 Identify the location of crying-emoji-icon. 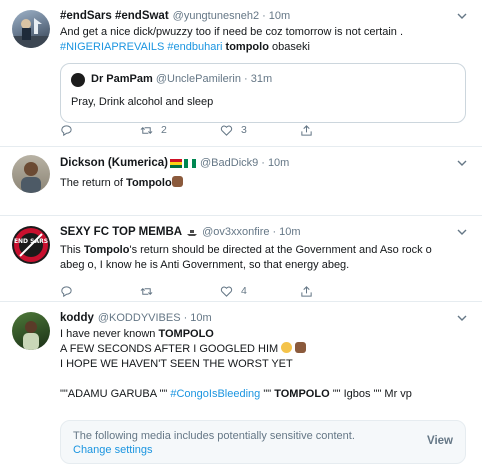
(287, 347).